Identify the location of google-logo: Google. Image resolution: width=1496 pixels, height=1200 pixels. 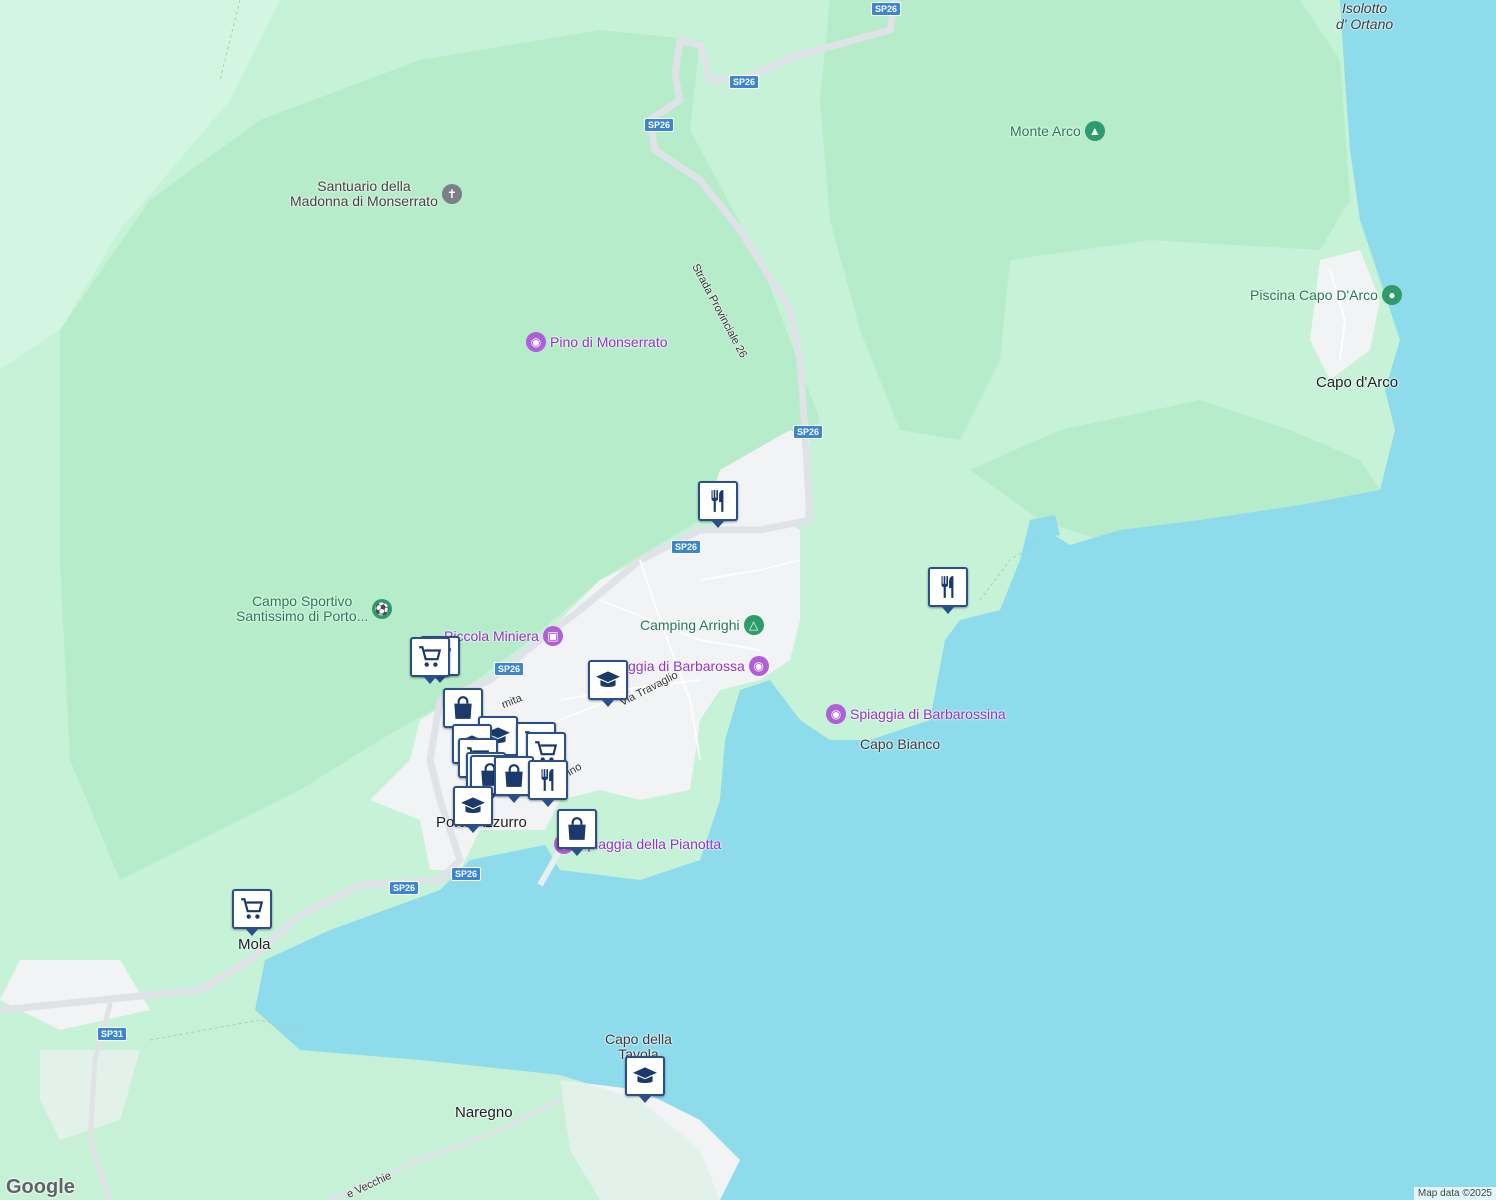
(40, 1187).